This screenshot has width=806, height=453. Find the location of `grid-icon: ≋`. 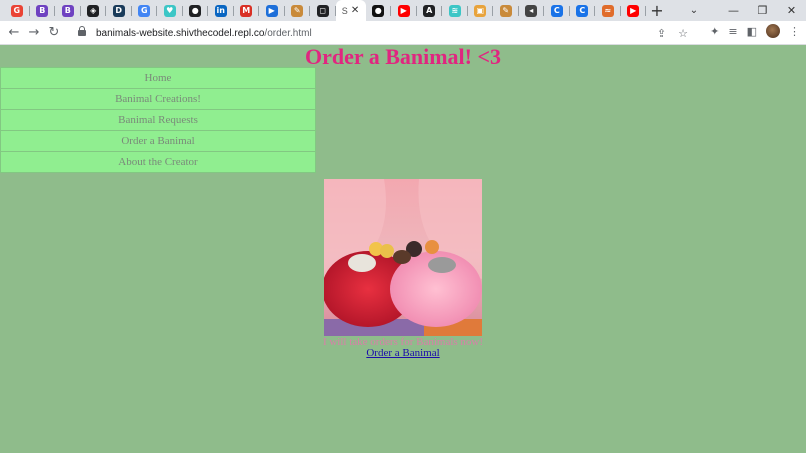

grid-icon: ≋ is located at coordinates (454, 10).